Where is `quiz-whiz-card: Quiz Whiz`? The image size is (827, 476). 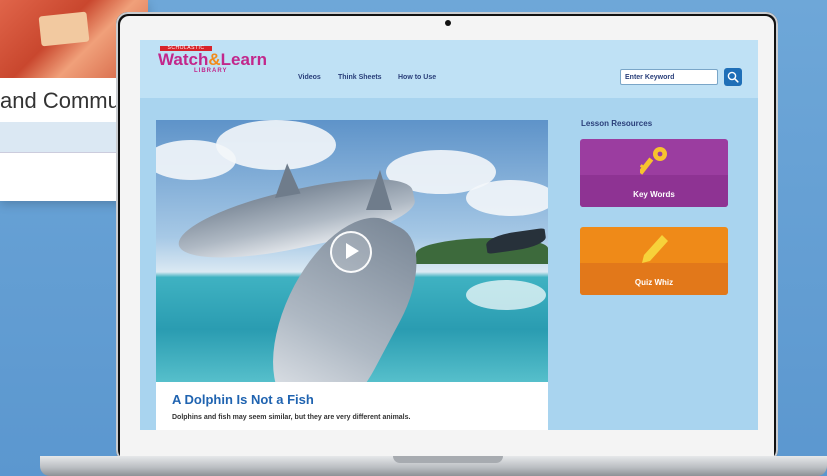
quiz-whiz-card: Quiz Whiz is located at coordinates (654, 261).